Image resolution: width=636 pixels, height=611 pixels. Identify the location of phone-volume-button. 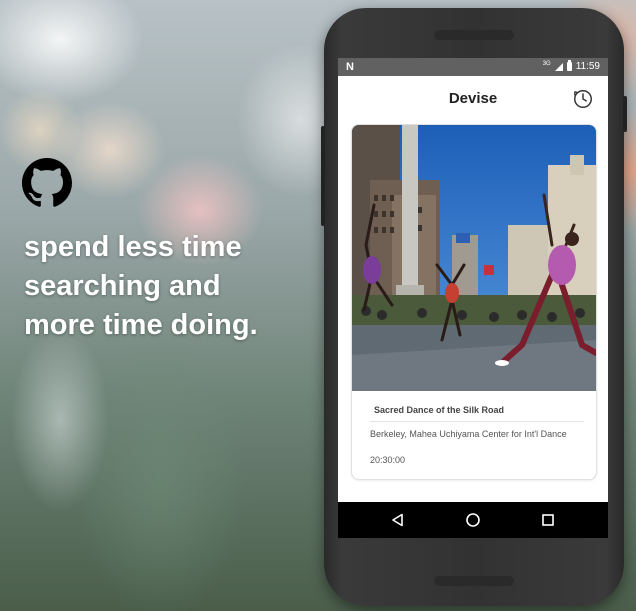
(323, 176).